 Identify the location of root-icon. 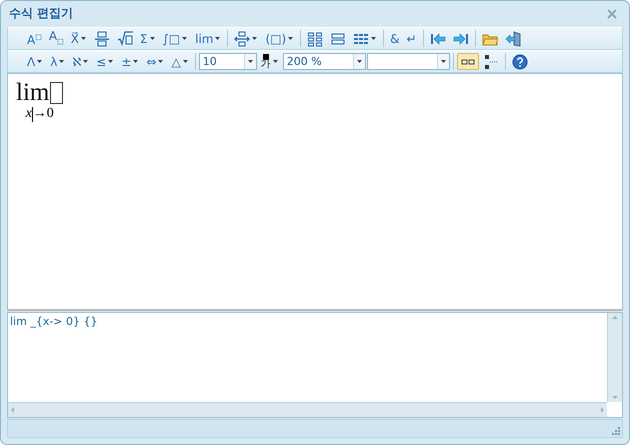
(124, 38).